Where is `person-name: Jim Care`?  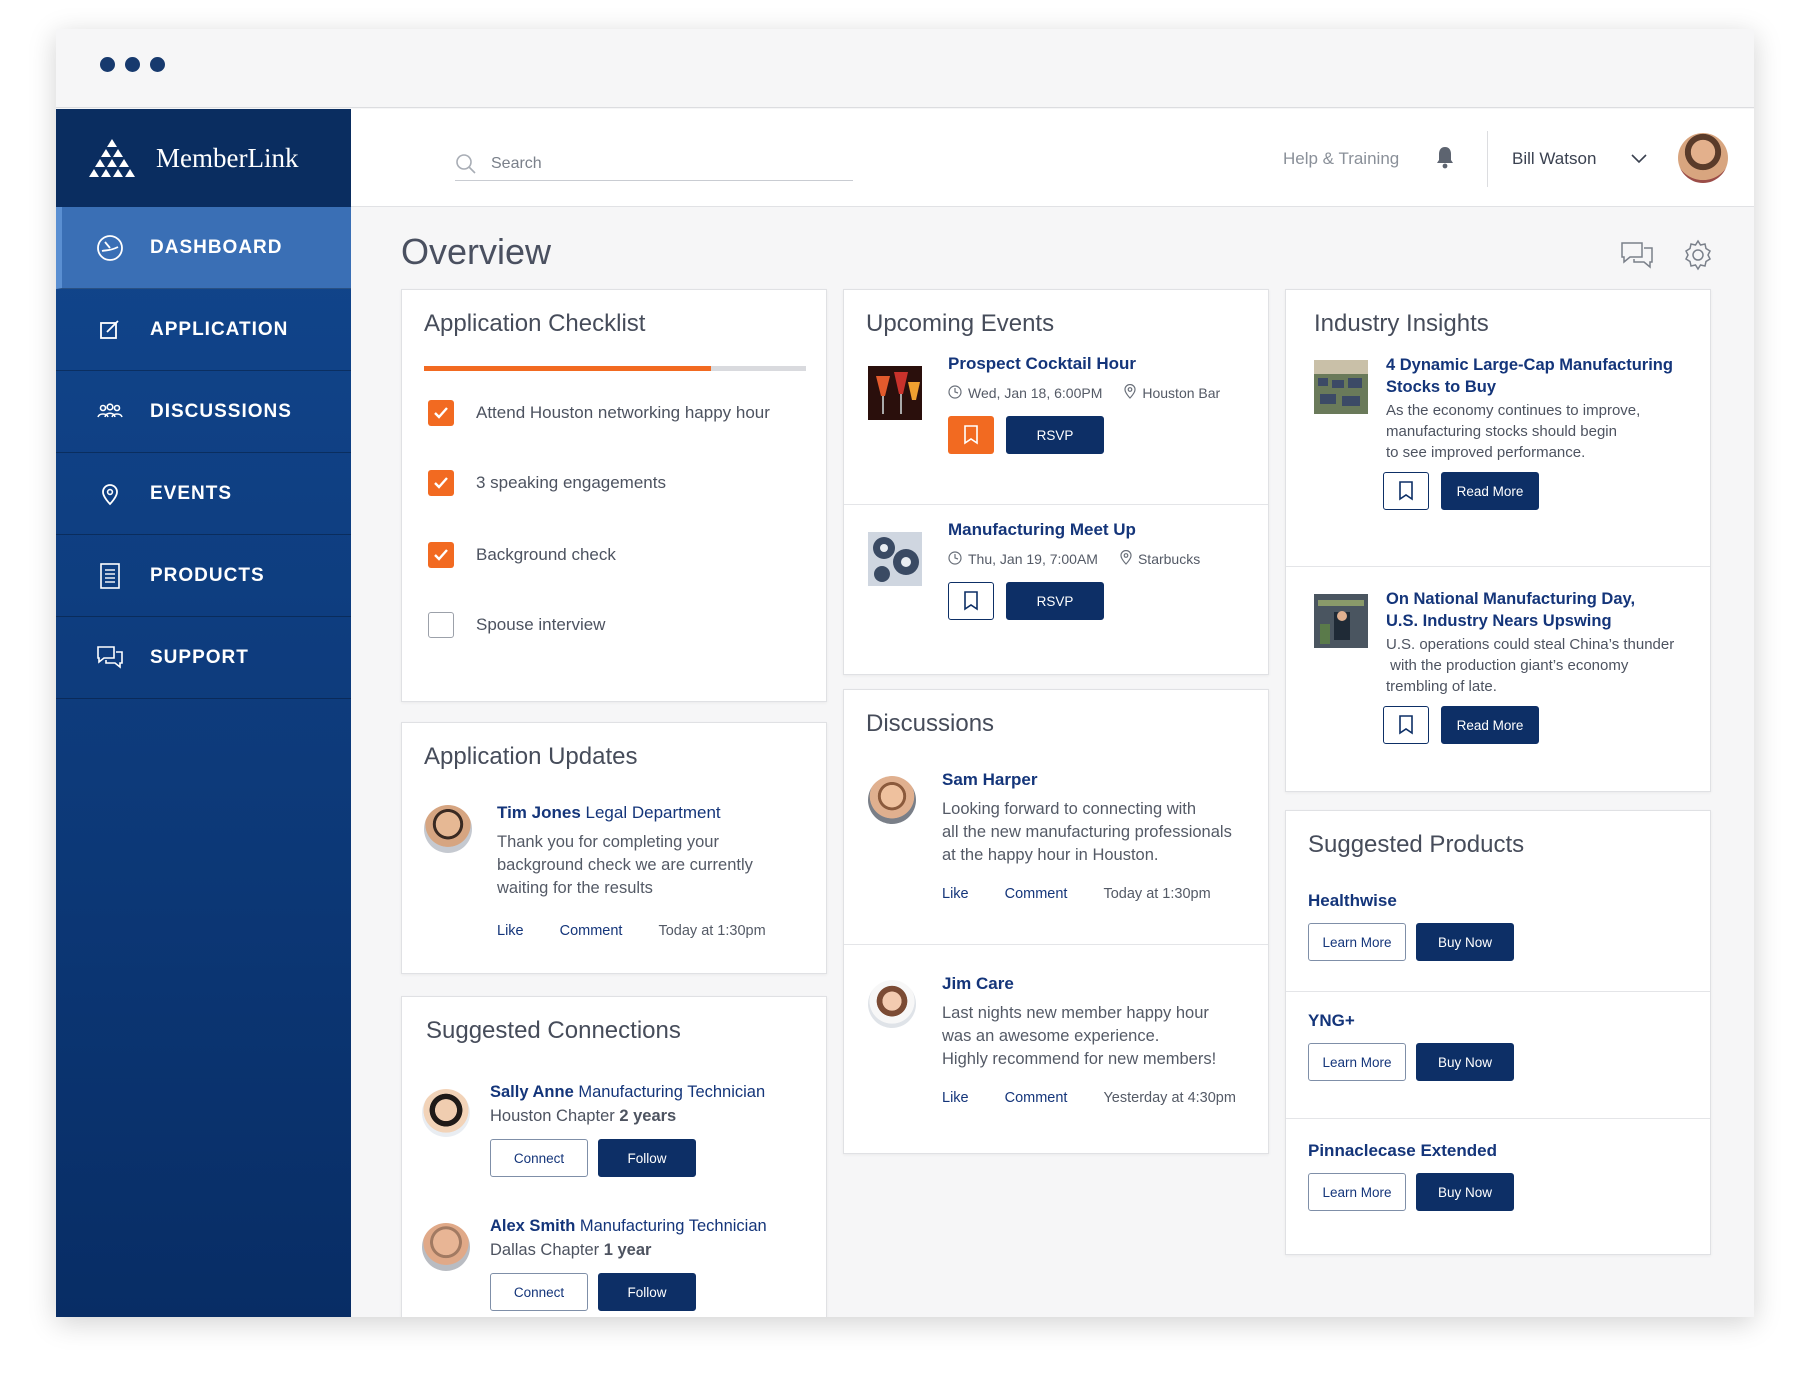 person-name: Jim Care is located at coordinates (978, 984).